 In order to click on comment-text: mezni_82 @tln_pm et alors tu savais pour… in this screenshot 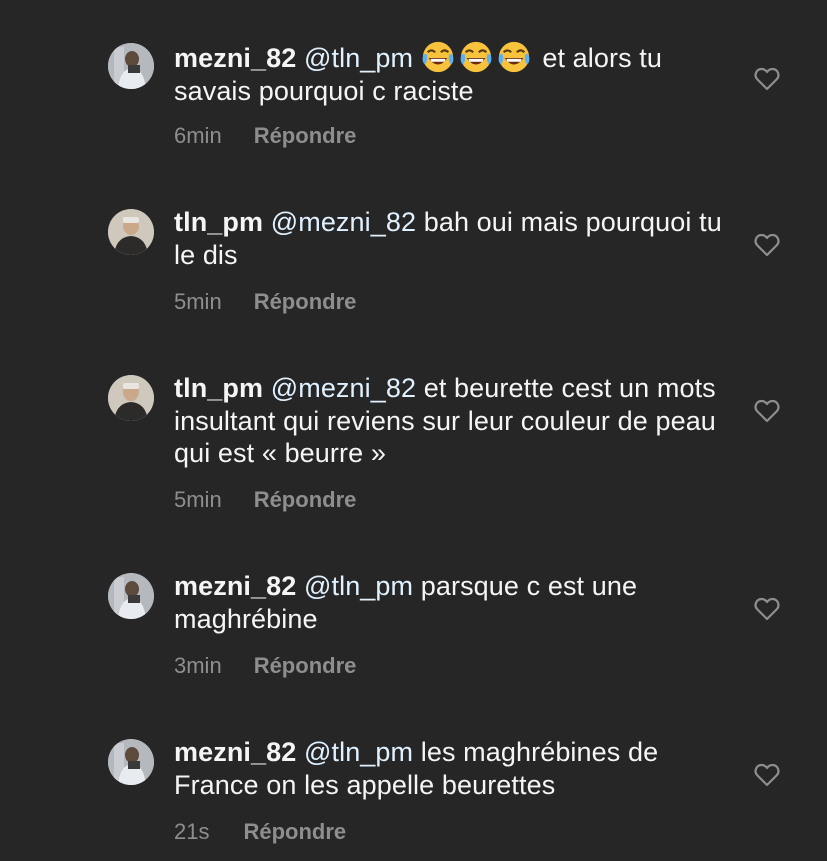, I will do `click(454, 73)`.